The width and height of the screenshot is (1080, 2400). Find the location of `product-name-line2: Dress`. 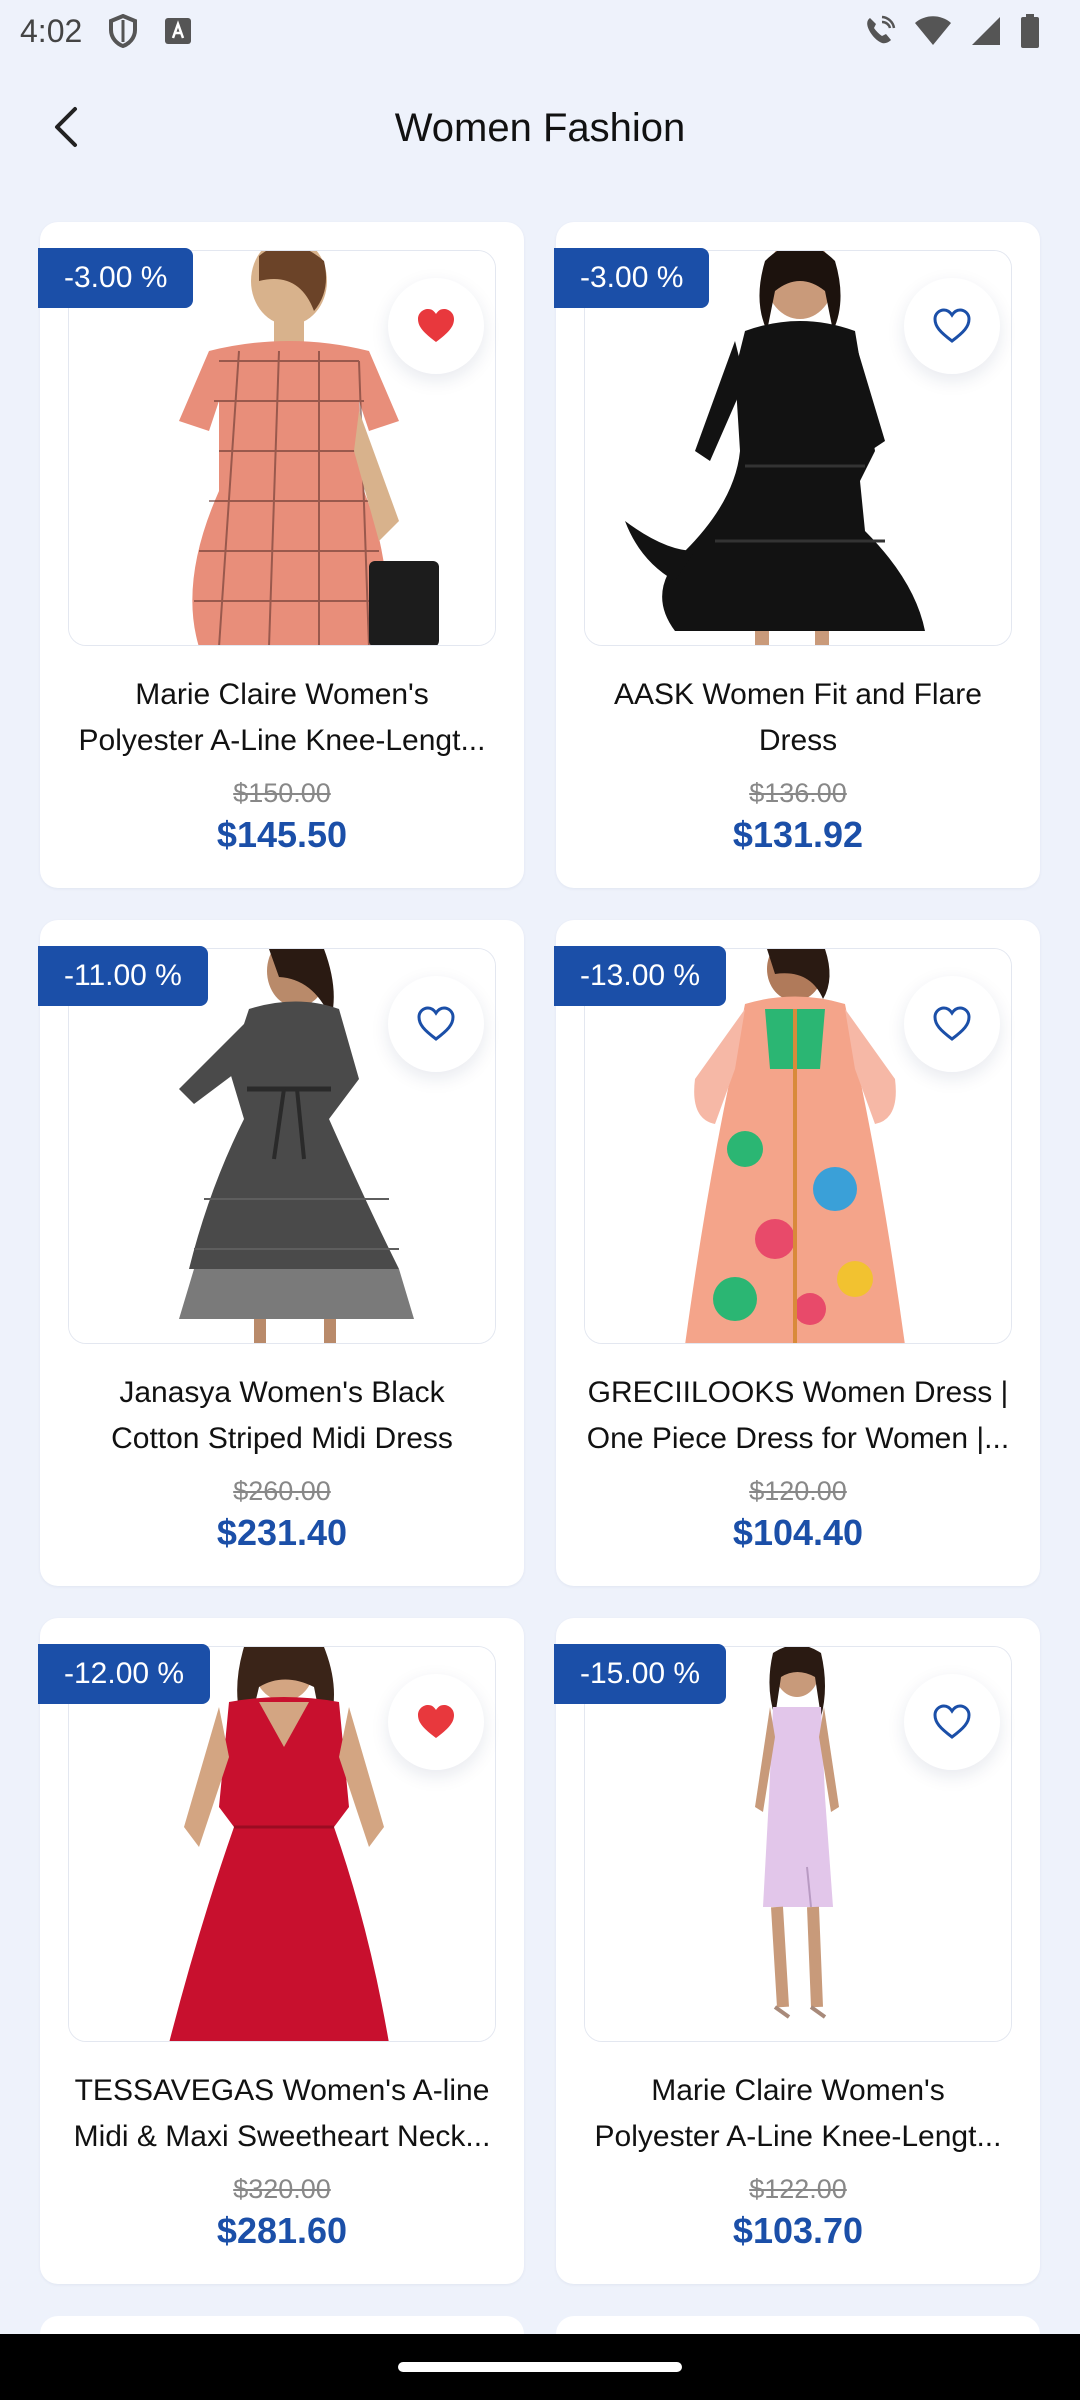

product-name-line2: Dress is located at coordinates (798, 740).